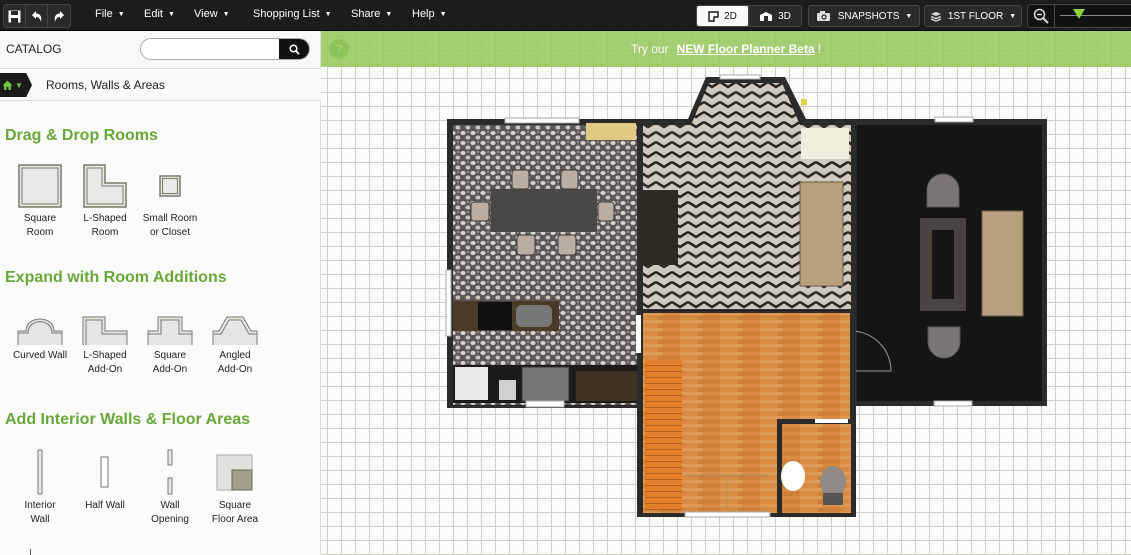 Image resolution: width=1131 pixels, height=555 pixels. I want to click on undo-icon, so click(37, 16).